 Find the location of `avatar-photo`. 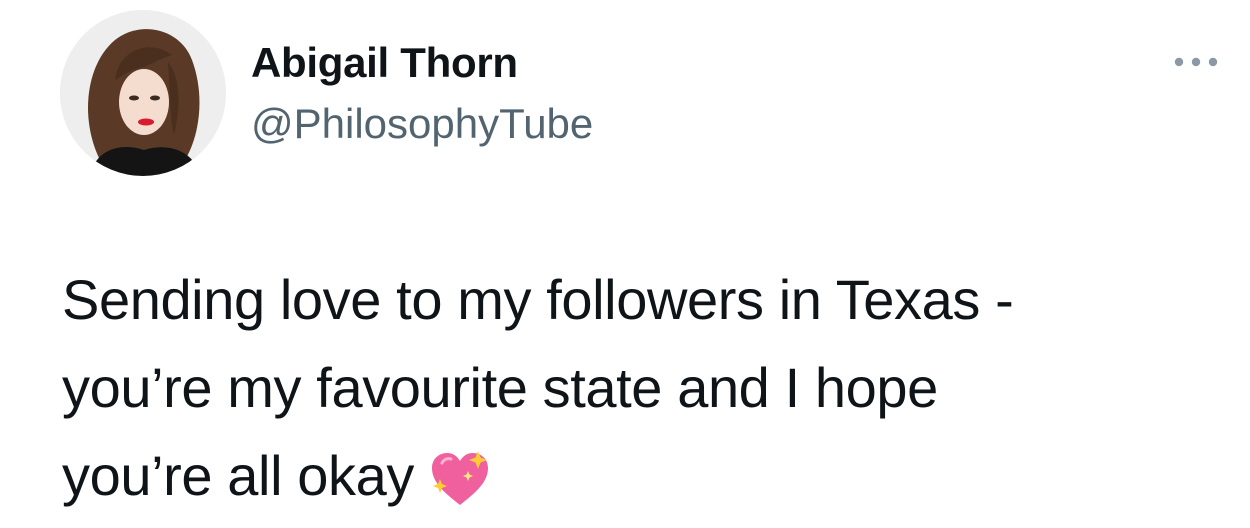

avatar-photo is located at coordinates (143, 93).